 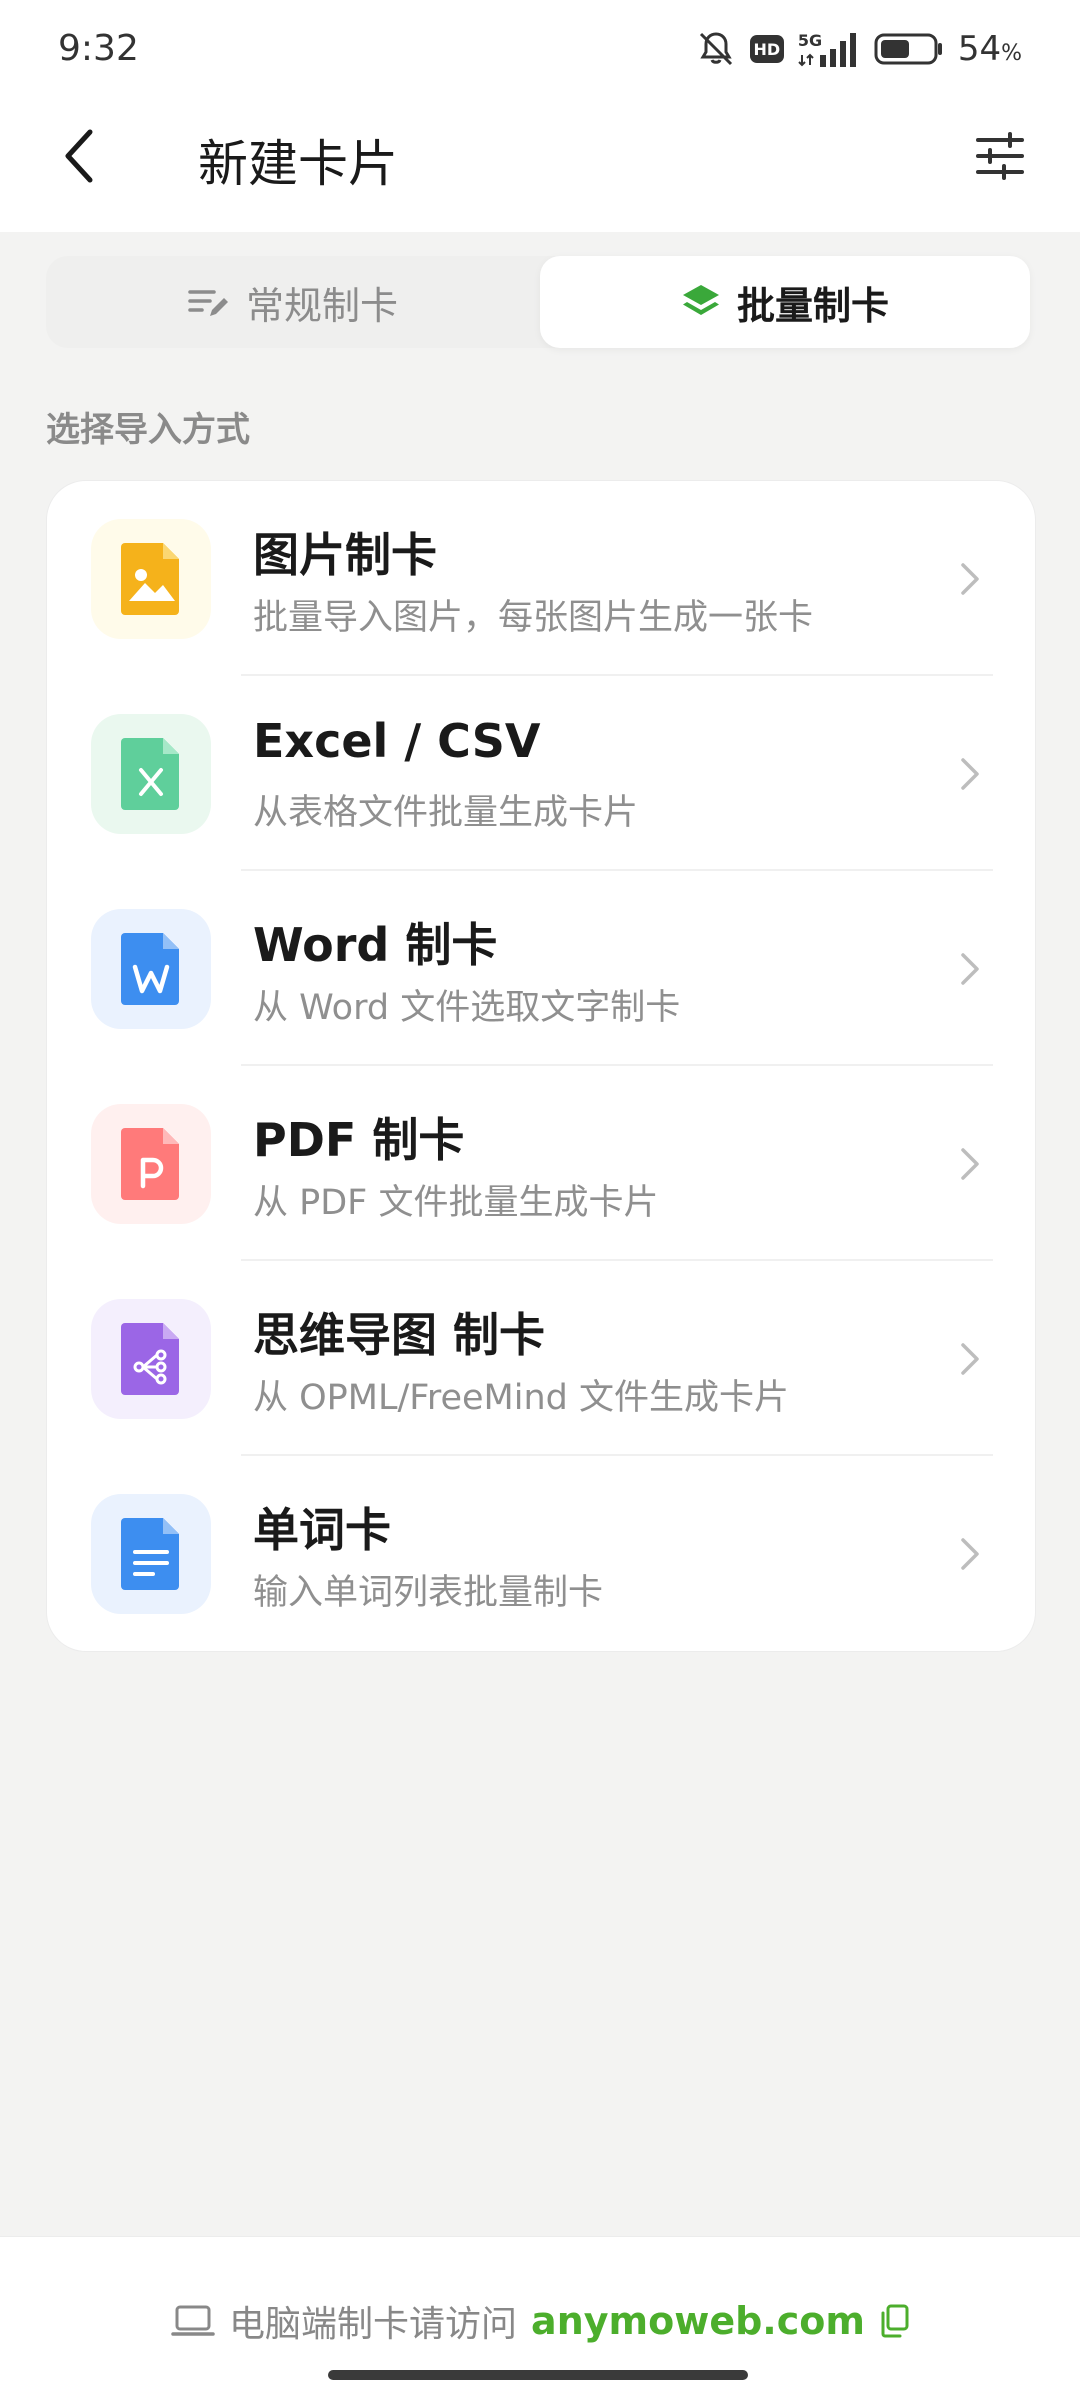 What do you see at coordinates (446, 813) in the screenshot?
I see `item-subtitle: 从表格文件批量生成卡片` at bounding box center [446, 813].